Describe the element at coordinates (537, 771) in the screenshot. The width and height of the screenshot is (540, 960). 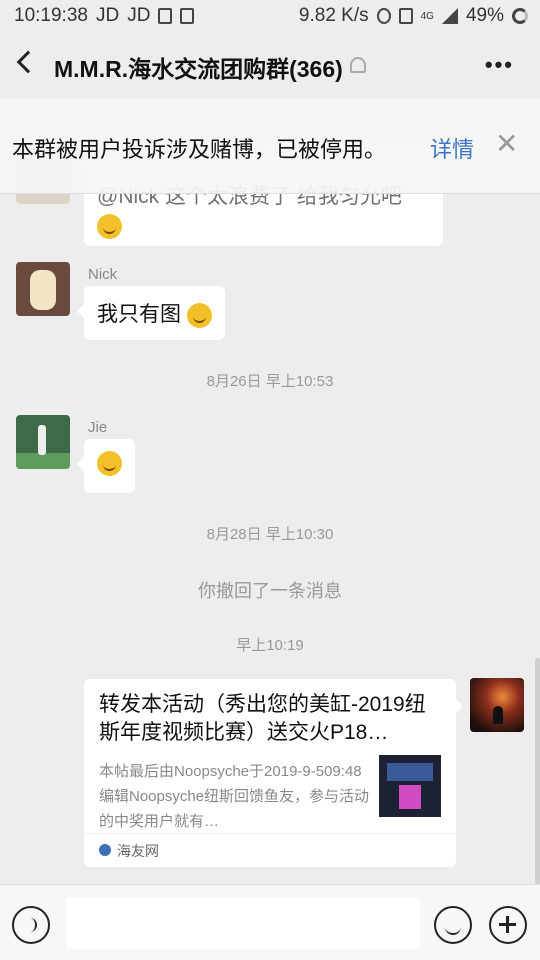
I see `scrollbar` at that location.